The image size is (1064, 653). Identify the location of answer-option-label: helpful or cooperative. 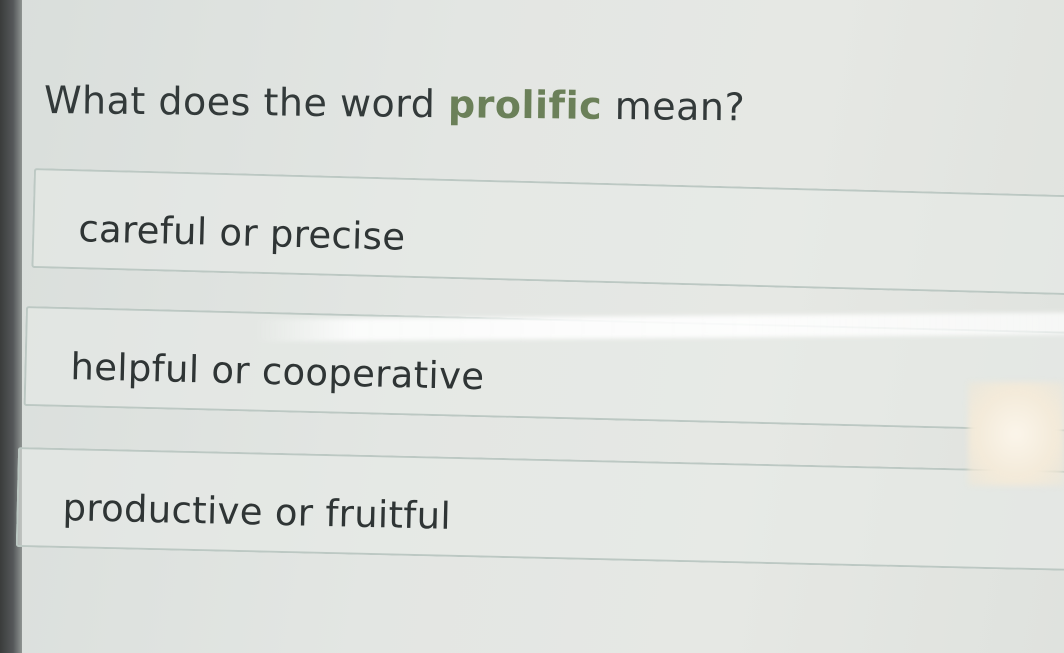
(277, 372).